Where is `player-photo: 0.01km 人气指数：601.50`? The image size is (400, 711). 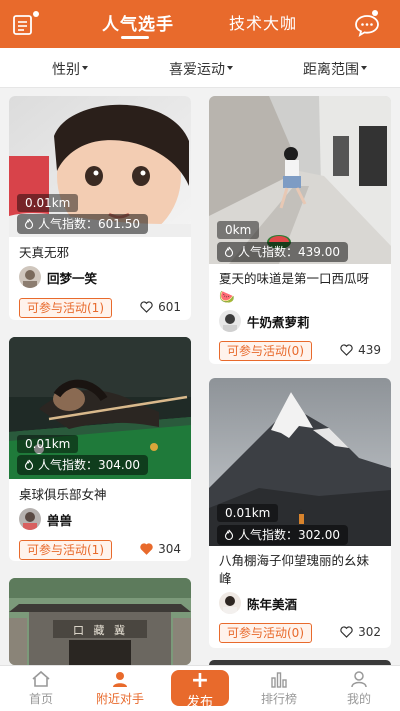
player-photo: 0.01km 人气指数：601.50 is located at coordinates (100, 166).